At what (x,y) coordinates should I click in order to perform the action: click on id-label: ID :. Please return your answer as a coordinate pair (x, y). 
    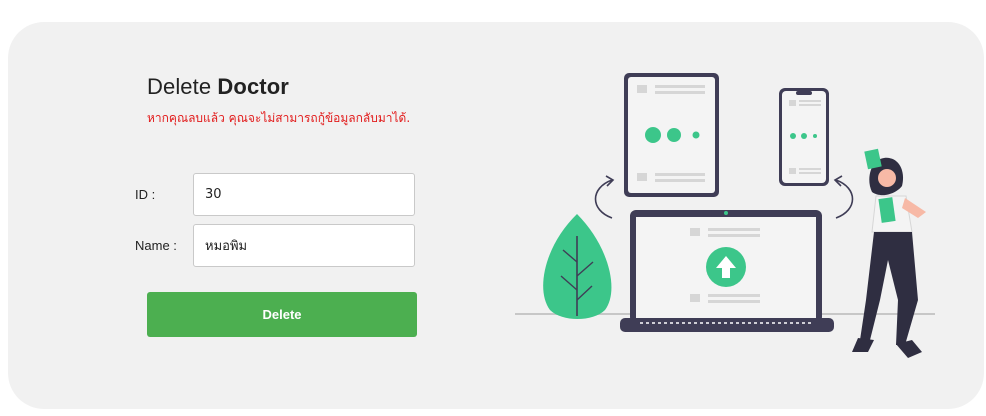
    Looking at the image, I should click on (145, 194).